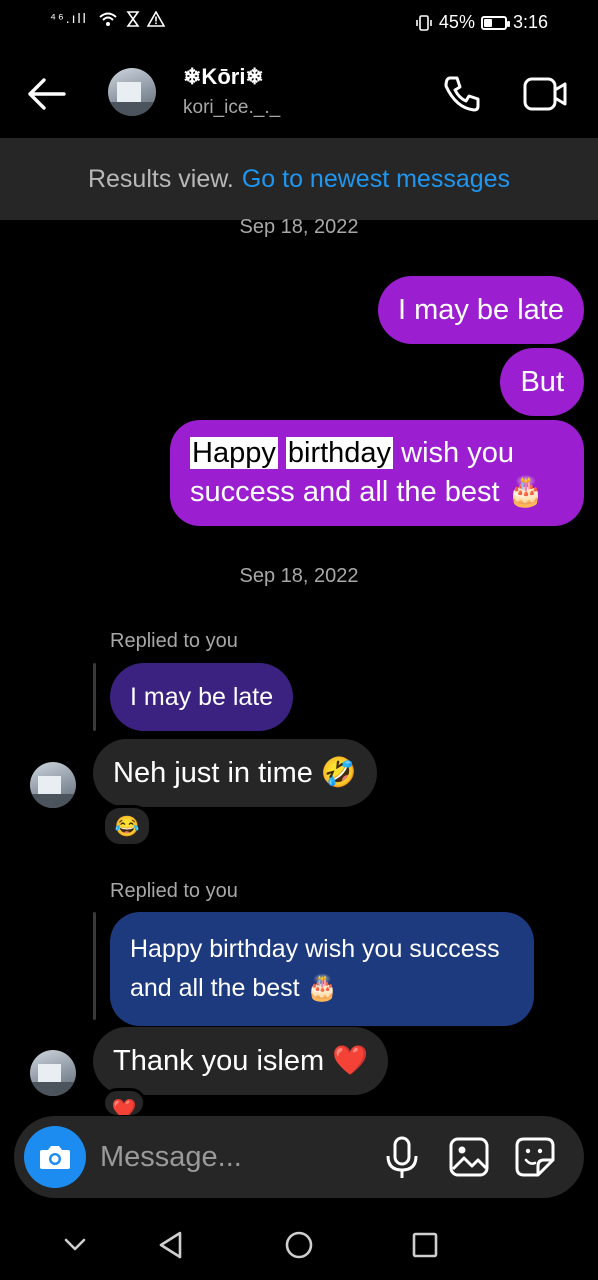 The height and width of the screenshot is (1280, 598). What do you see at coordinates (424, 22) in the screenshot?
I see `vibrate-icon` at bounding box center [424, 22].